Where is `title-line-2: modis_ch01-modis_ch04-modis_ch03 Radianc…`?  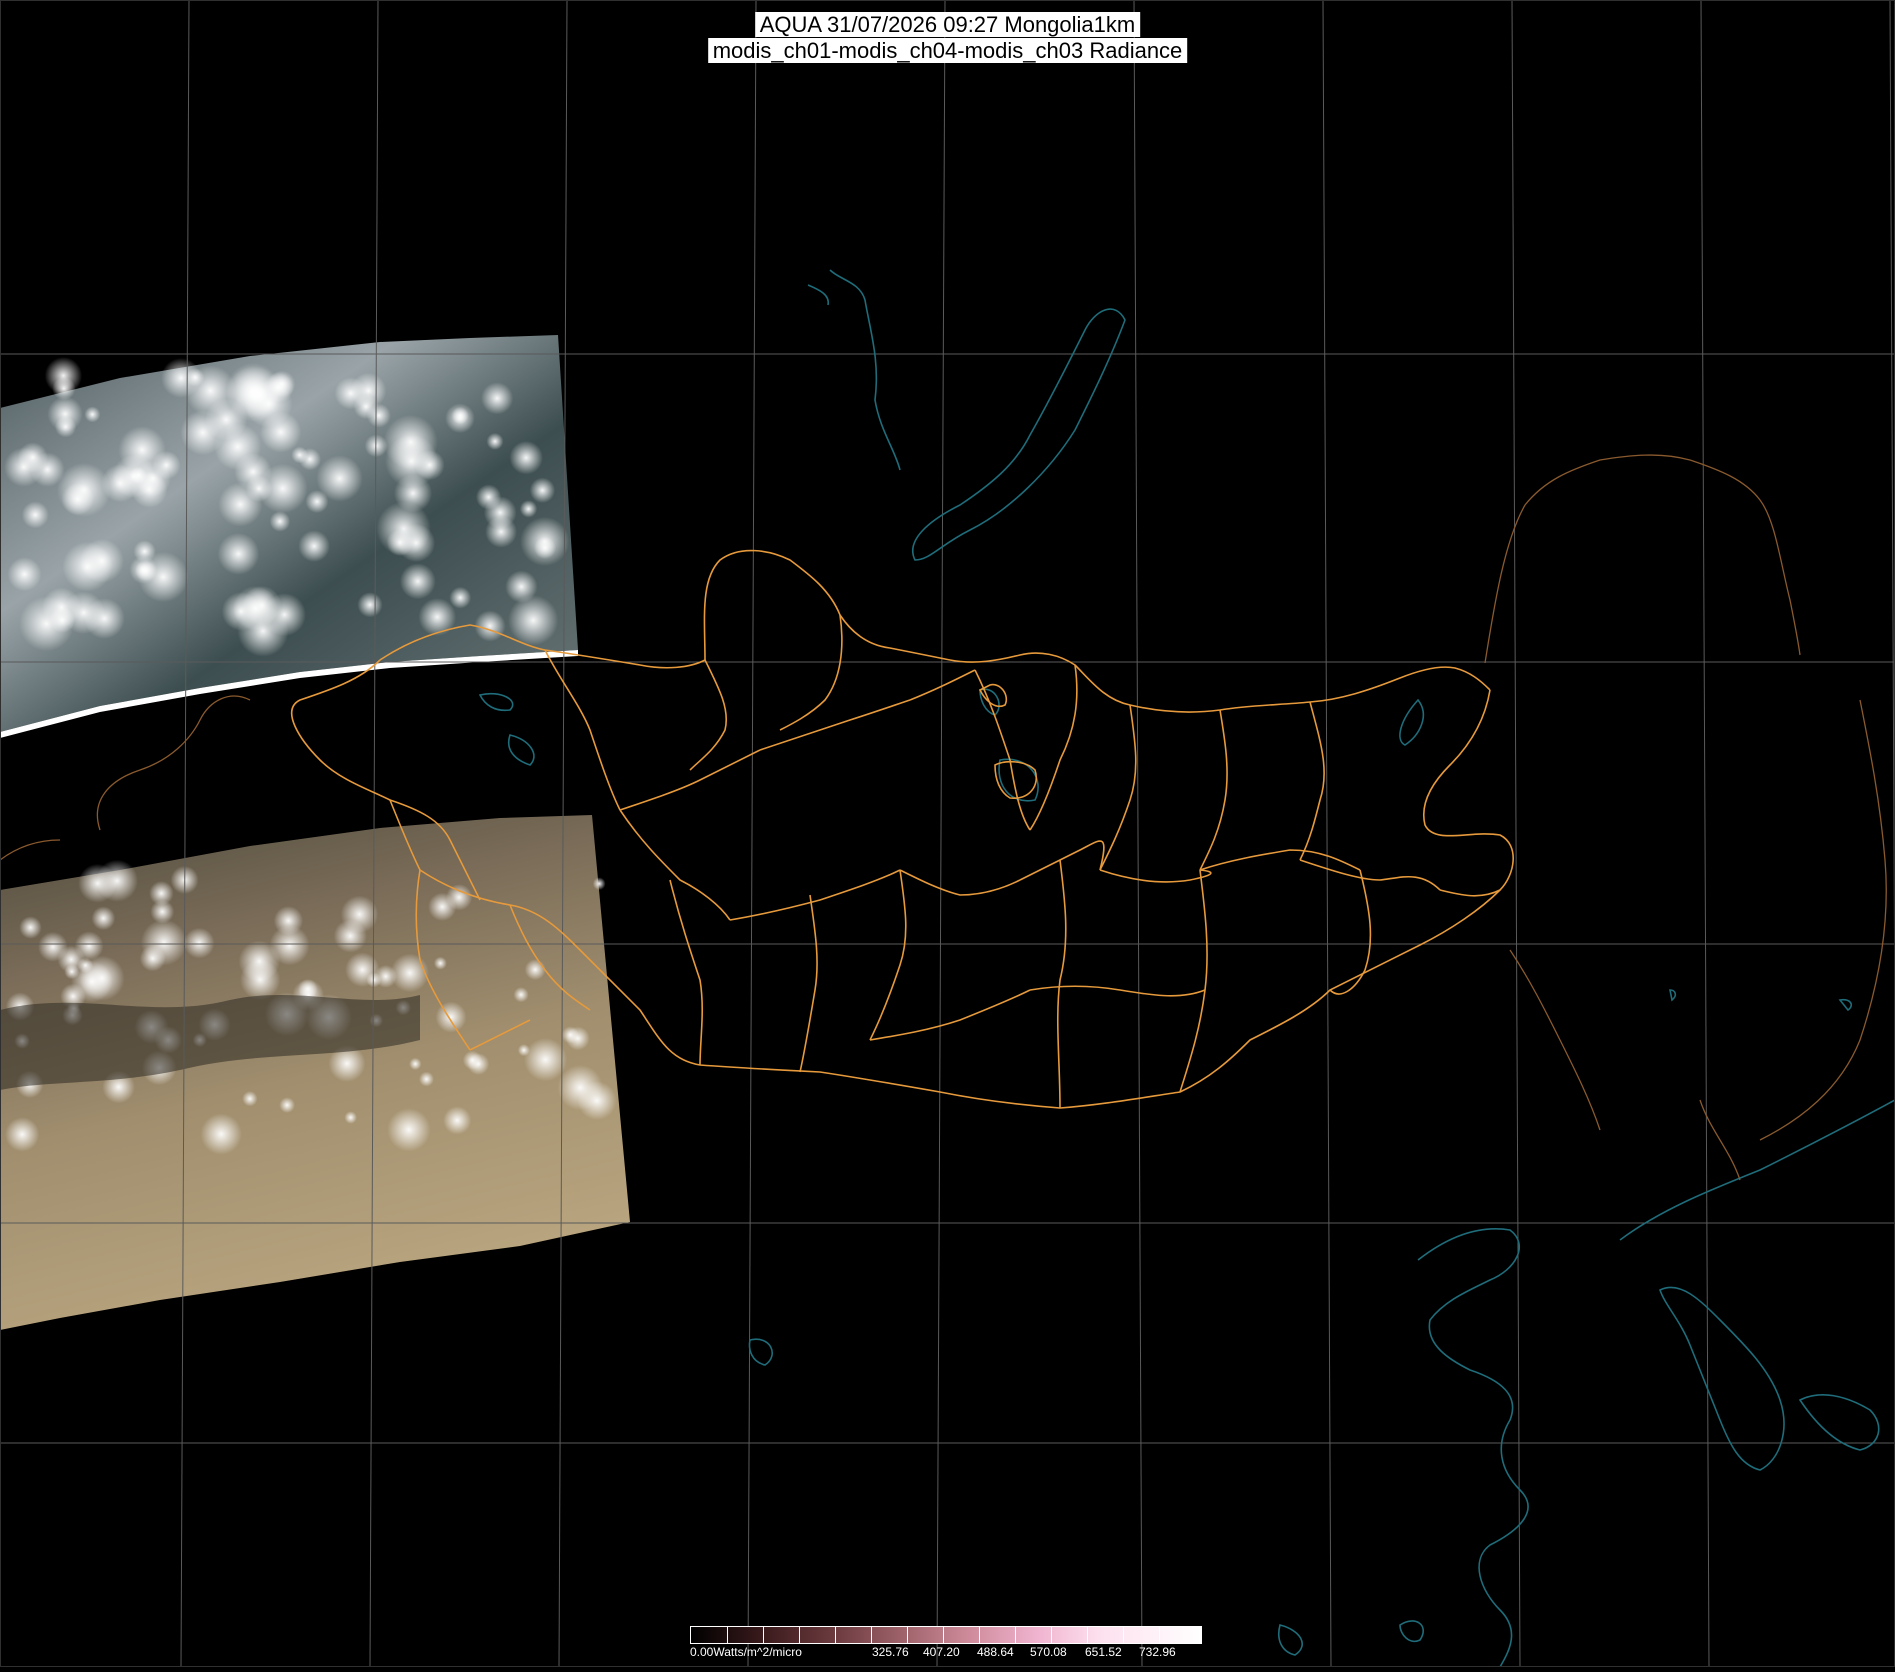 title-line-2: modis_ch01-modis_ch04-modis_ch03 Radianc… is located at coordinates (947, 50).